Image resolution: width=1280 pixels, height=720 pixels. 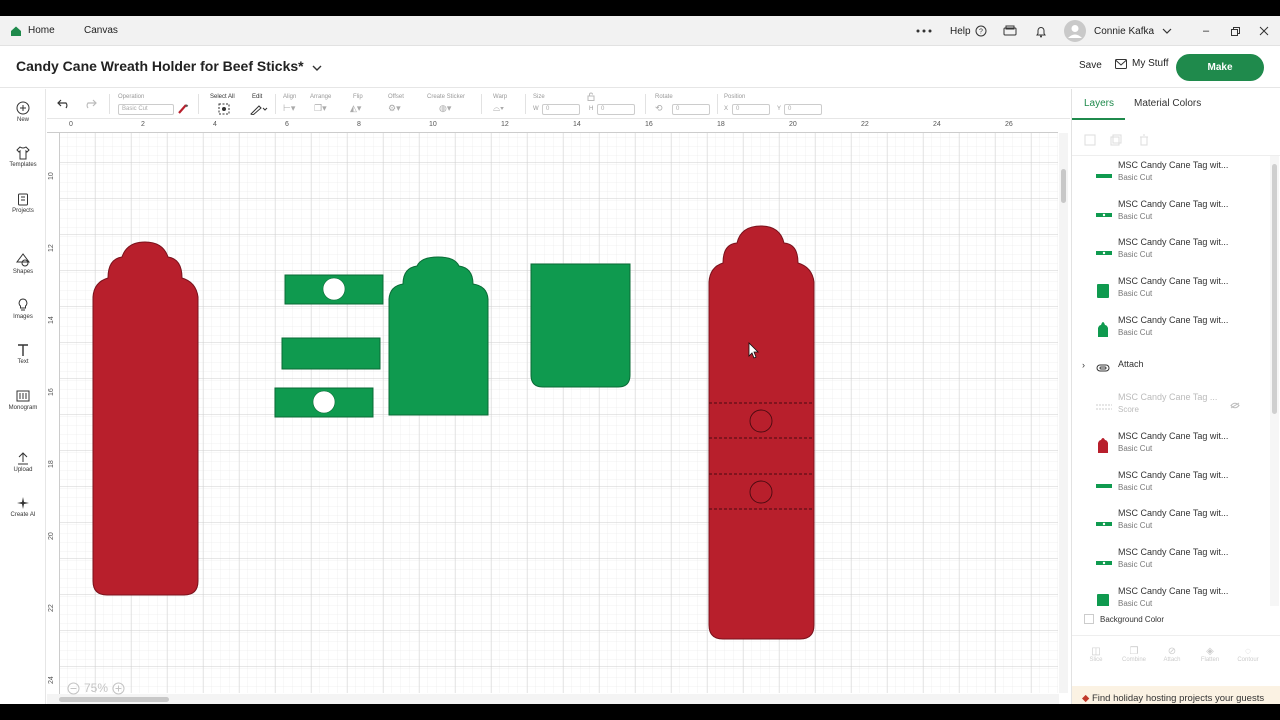 What do you see at coordinates (331, 353) in the screenshot?
I see `green-bar` at bounding box center [331, 353].